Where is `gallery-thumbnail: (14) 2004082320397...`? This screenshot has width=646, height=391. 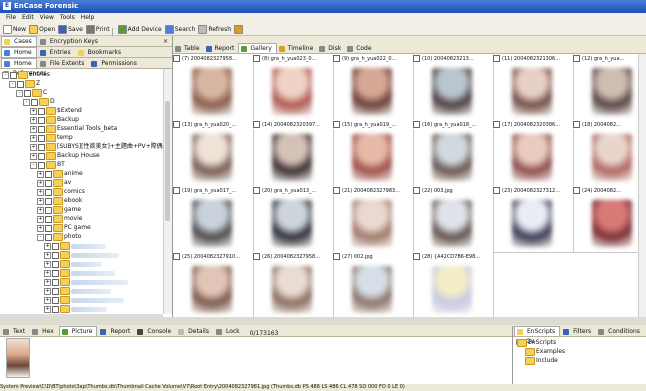 gallery-thumbnail: (14) 2004082320397... is located at coordinates (293, 153).